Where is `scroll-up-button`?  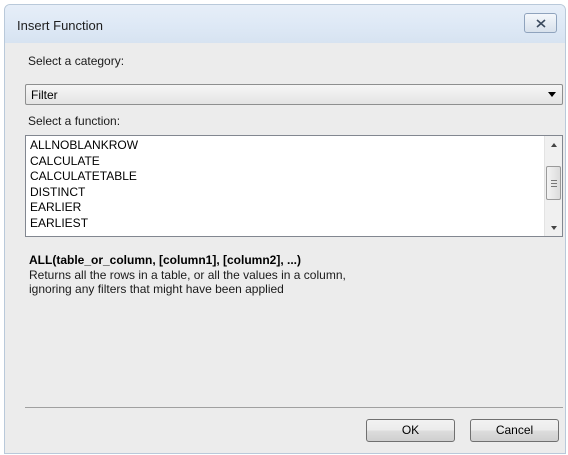 scroll-up-button is located at coordinates (553, 144).